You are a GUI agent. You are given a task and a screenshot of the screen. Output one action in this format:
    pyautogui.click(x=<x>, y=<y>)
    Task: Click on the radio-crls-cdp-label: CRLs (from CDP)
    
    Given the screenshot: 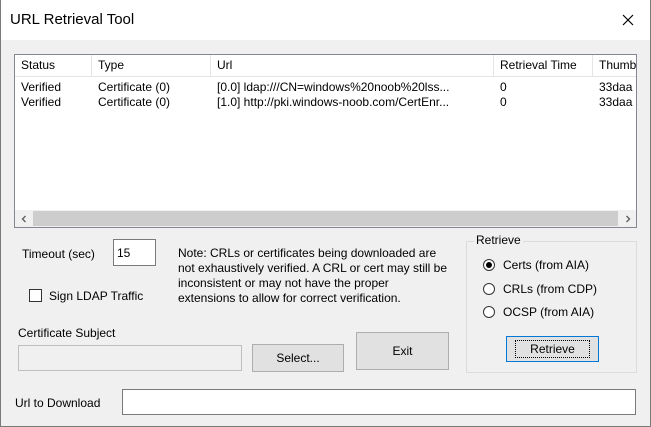 What is the action you would take?
    pyautogui.click(x=550, y=289)
    